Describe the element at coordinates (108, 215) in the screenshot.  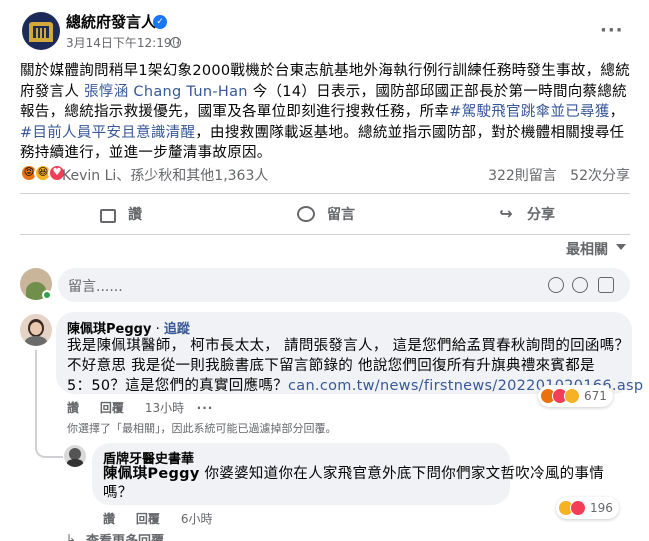
I see `thumbs-up-icon` at that location.